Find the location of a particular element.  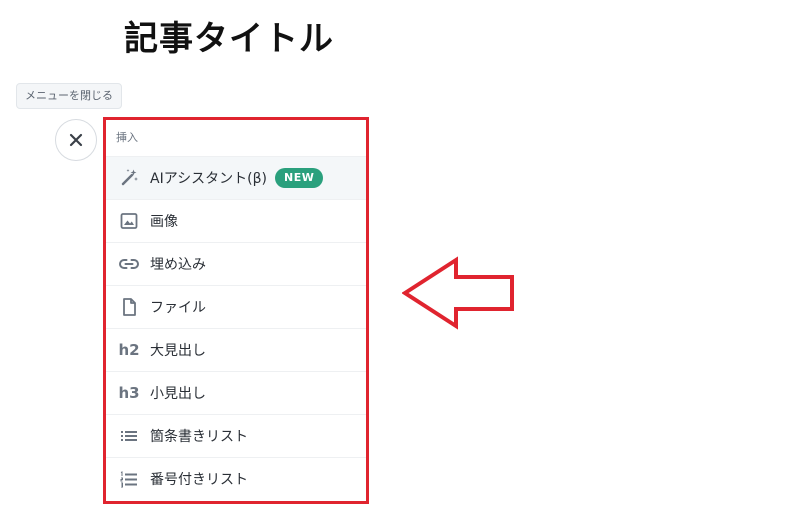

article-title: 記事タイトル is located at coordinates (229, 39).